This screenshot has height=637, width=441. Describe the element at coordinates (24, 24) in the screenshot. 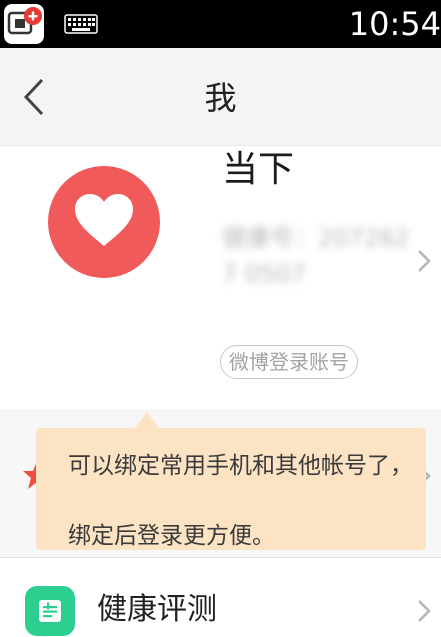

I see `app-notification-icon` at that location.